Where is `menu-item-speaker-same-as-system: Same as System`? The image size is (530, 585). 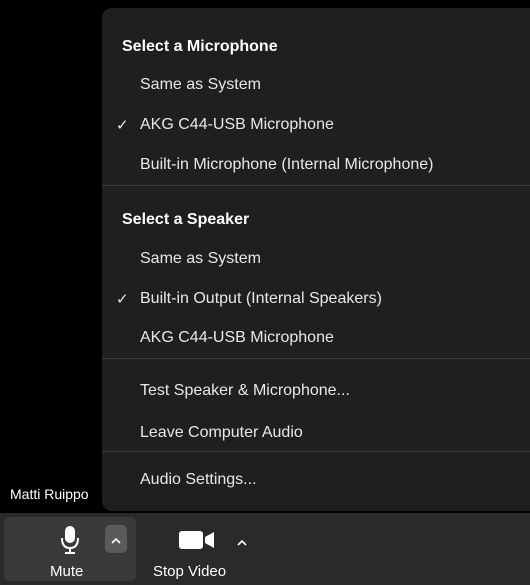 menu-item-speaker-same-as-system: Same as System is located at coordinates (316, 259).